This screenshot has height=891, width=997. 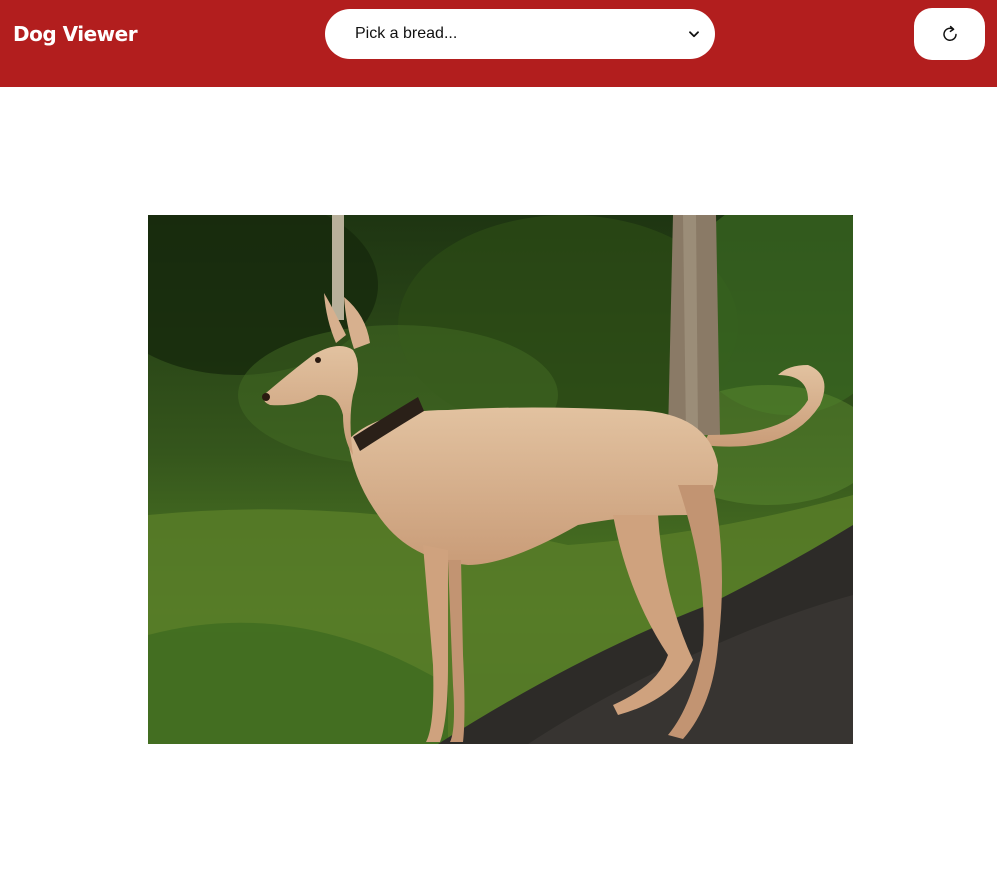 I want to click on refresh-button, so click(x=949, y=34).